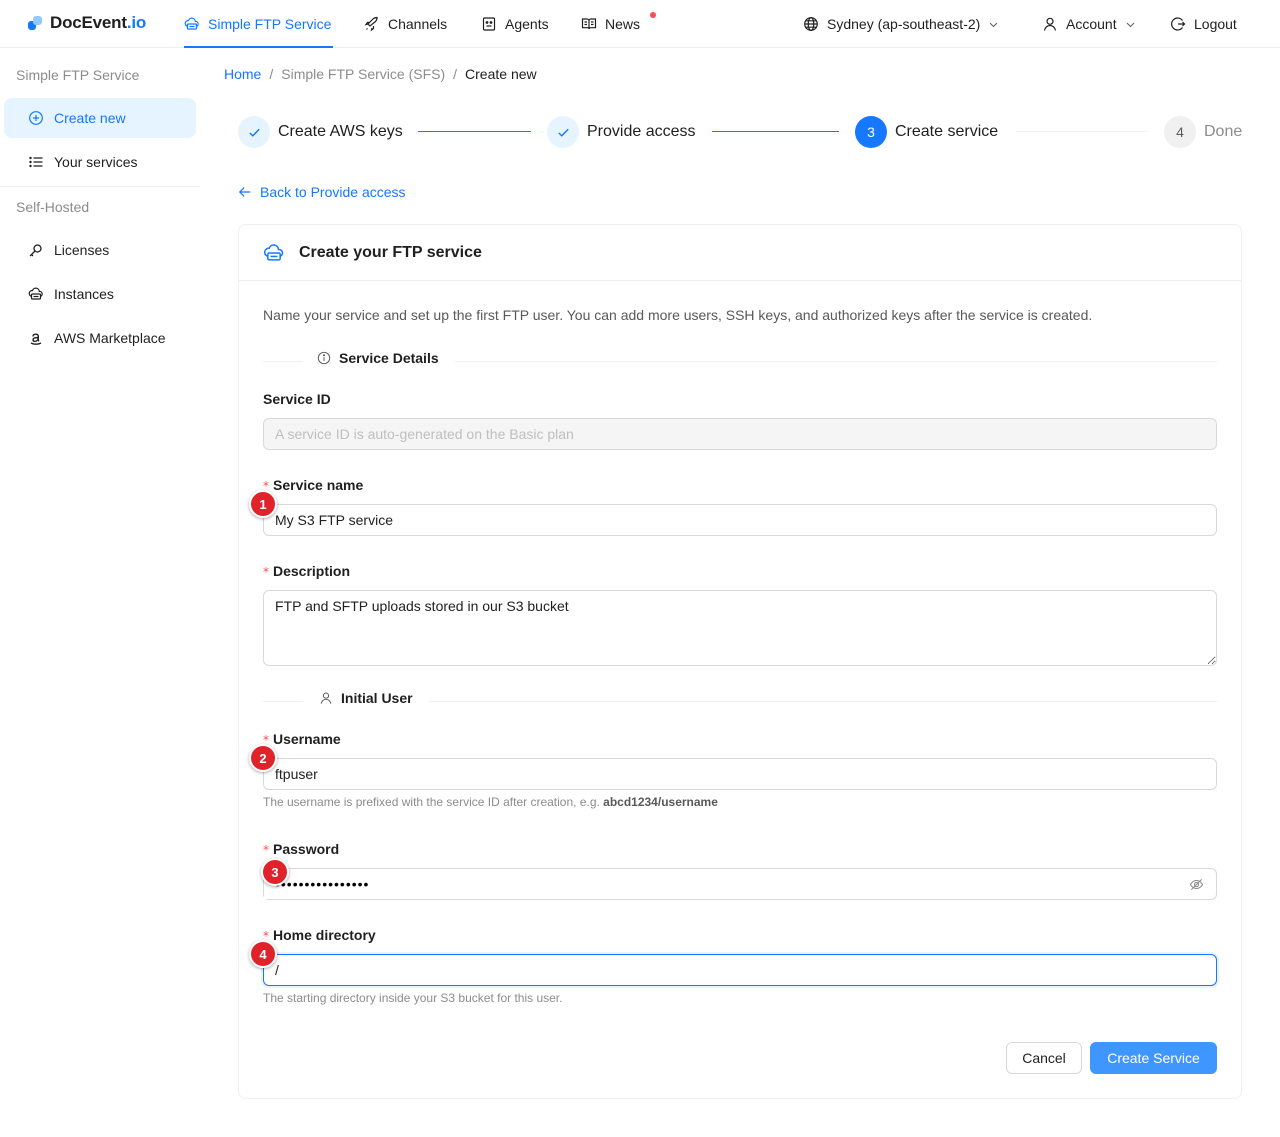 This screenshot has height=1137, width=1280. Describe the element at coordinates (78, 75) in the screenshot. I see `sidebar-group-sfs: Simple FTP Service` at that location.